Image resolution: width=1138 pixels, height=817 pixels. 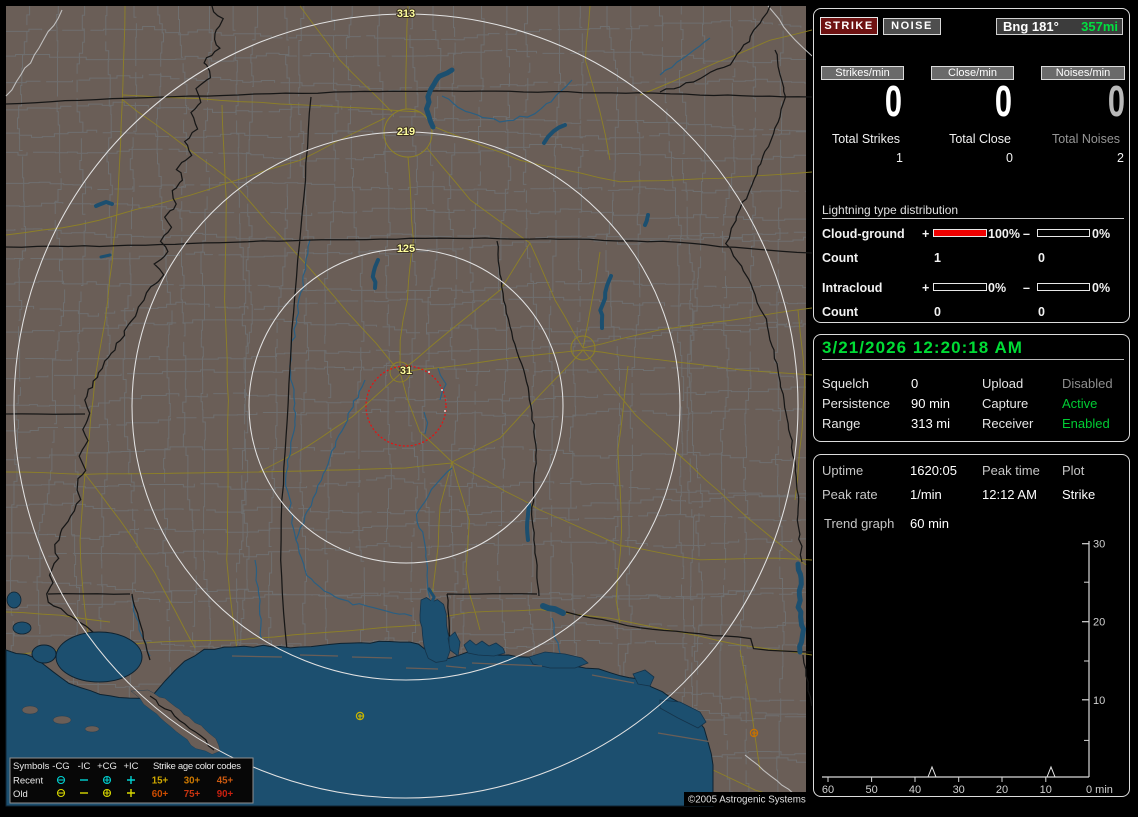 I want to click on svg-text: +IC, so click(x=130, y=766).